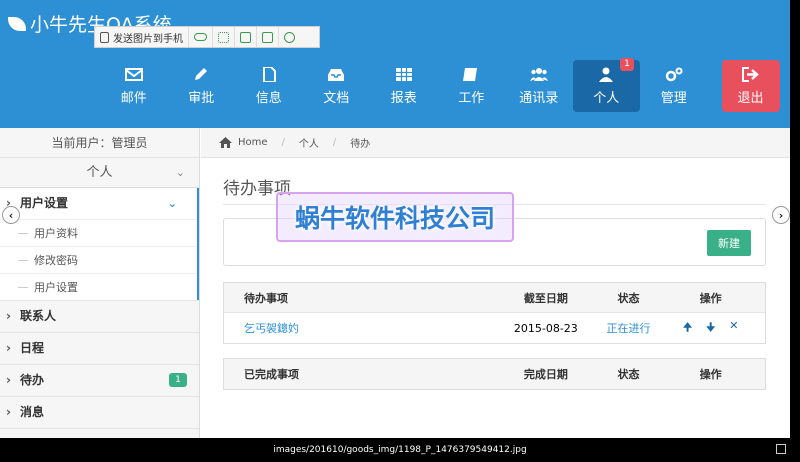 The height and width of the screenshot is (462, 800). I want to click on expand-icon, so click(223, 37).